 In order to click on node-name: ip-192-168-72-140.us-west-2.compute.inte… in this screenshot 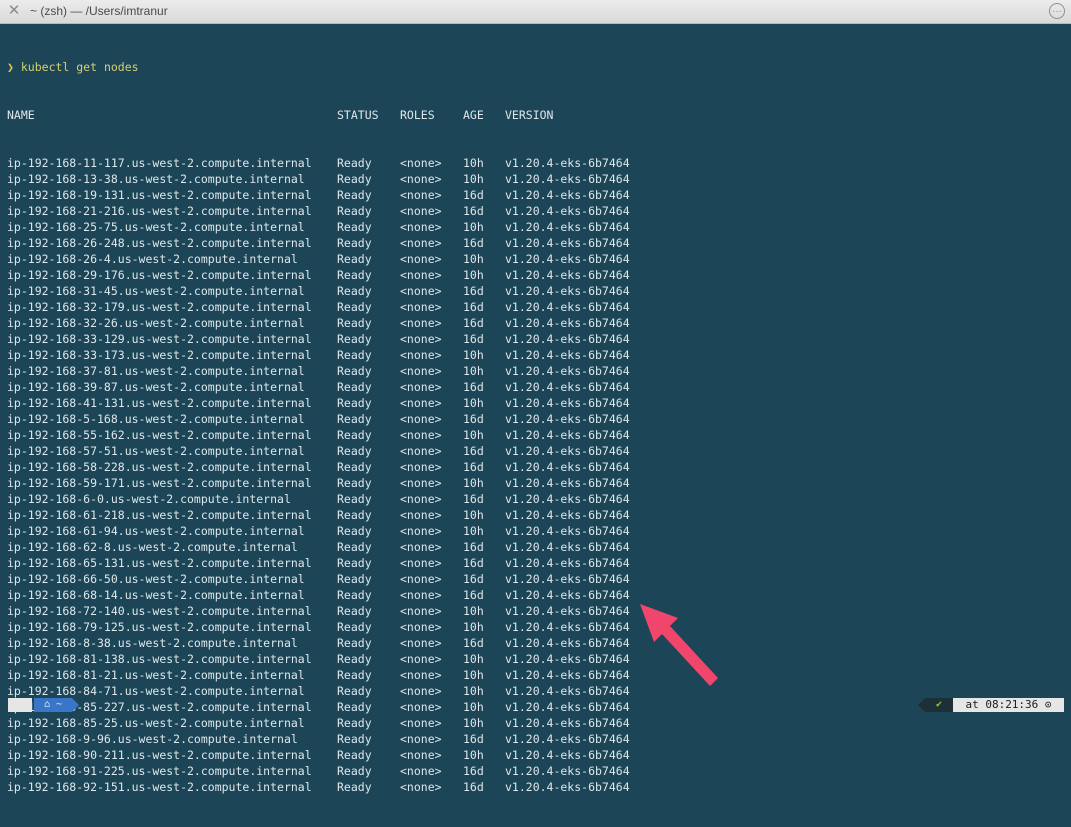, I will do `click(159, 611)`.